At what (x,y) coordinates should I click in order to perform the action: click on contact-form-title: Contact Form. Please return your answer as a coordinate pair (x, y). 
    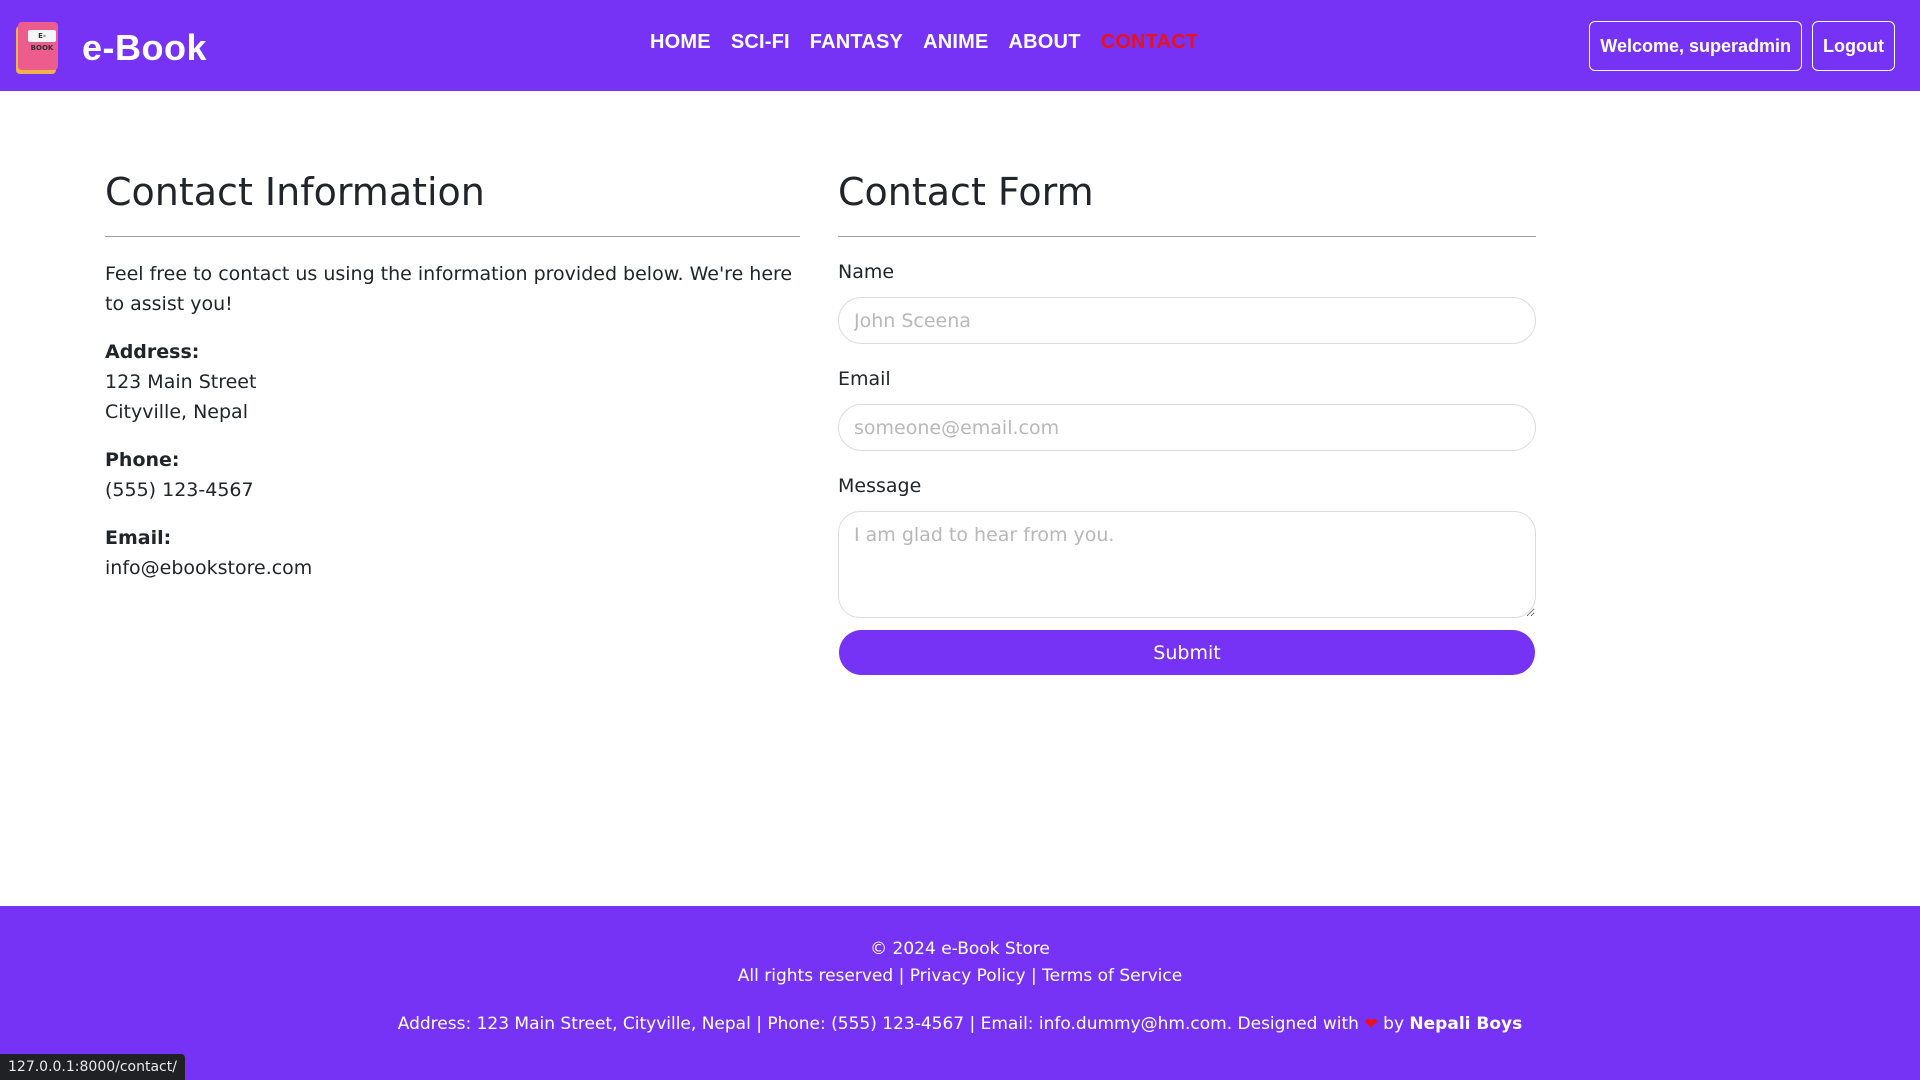
    Looking at the image, I should click on (1187, 201).